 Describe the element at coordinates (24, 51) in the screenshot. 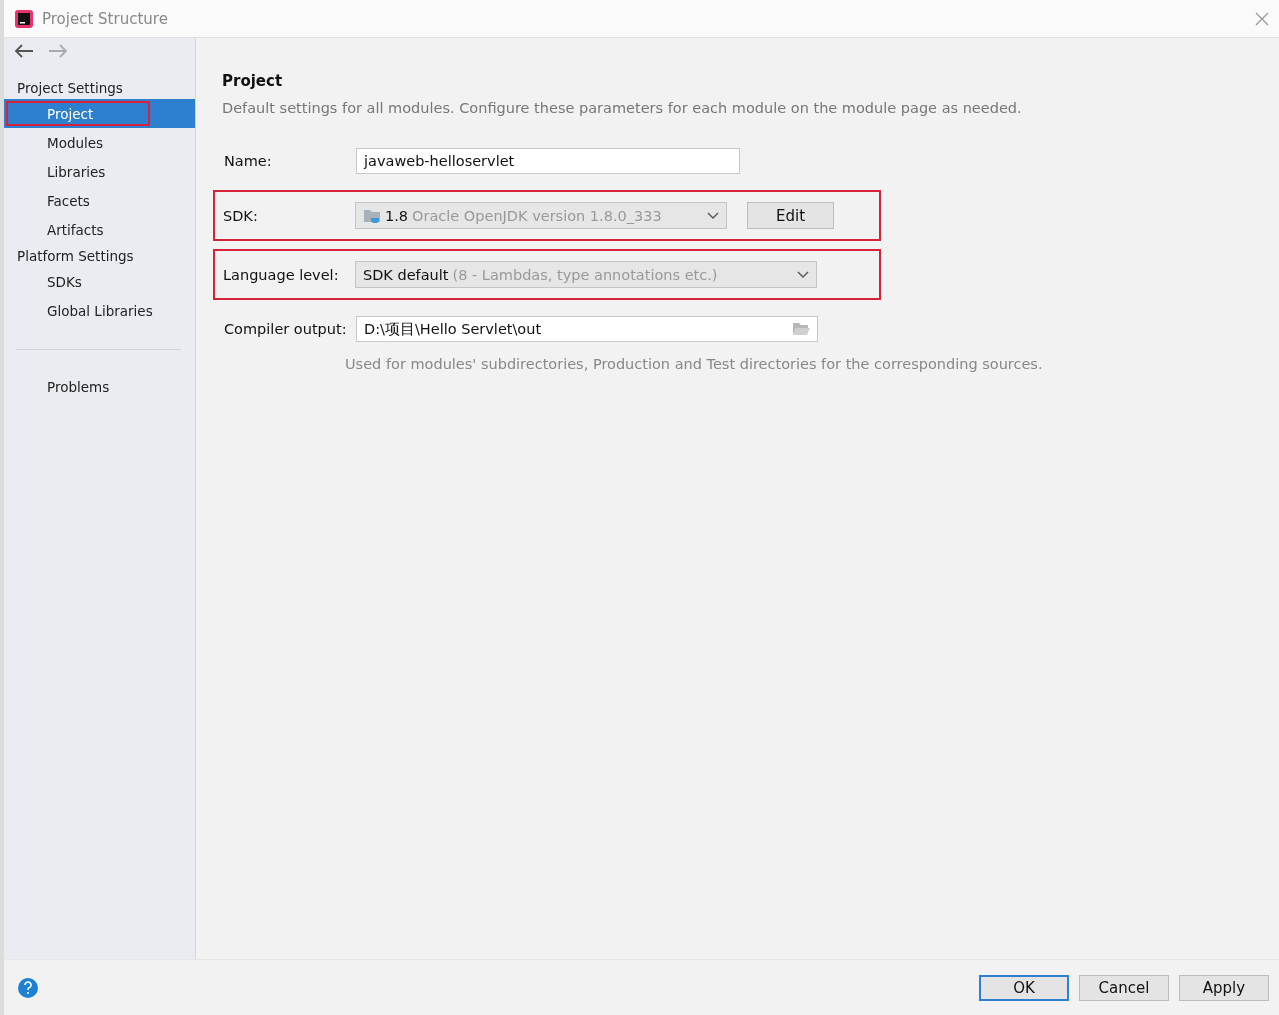

I see `back-arrow-icon` at that location.